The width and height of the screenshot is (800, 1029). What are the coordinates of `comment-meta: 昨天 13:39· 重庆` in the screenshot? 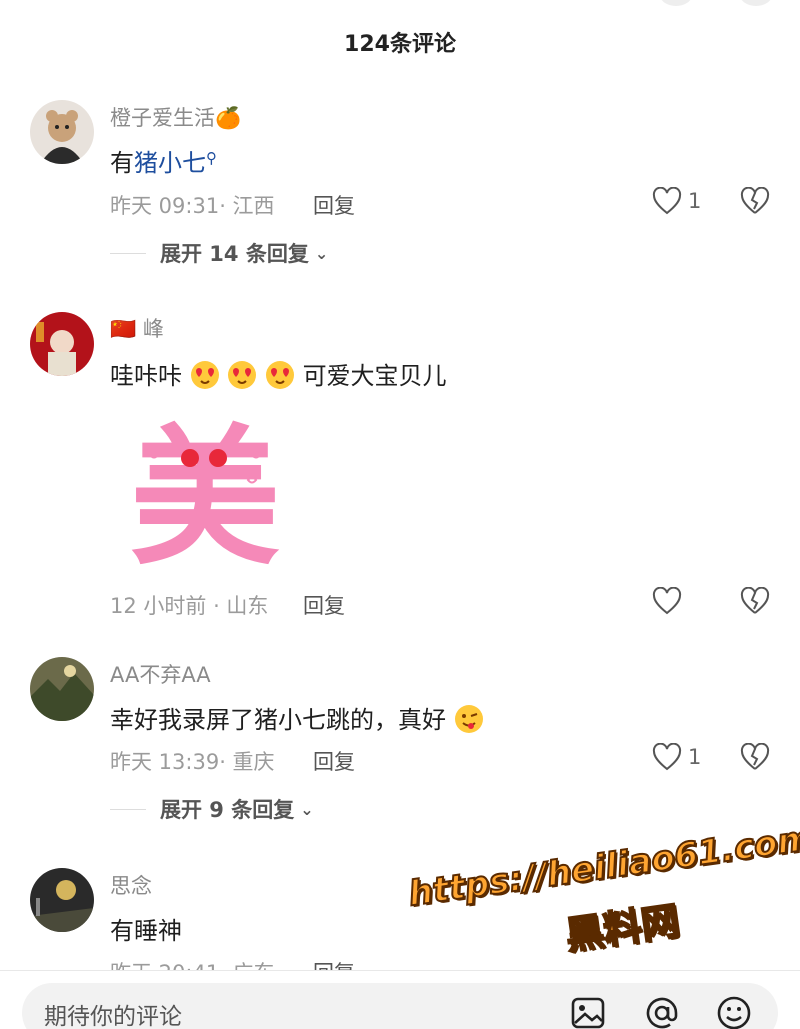 It's located at (192, 762).